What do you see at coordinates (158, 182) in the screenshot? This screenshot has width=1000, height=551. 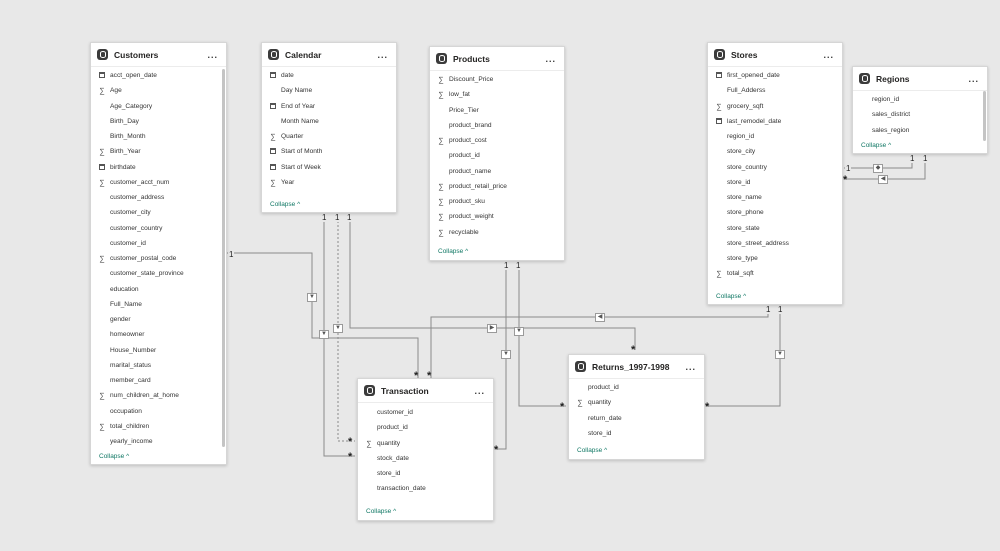 I see `field-row: ∑ customer_acct_num` at bounding box center [158, 182].